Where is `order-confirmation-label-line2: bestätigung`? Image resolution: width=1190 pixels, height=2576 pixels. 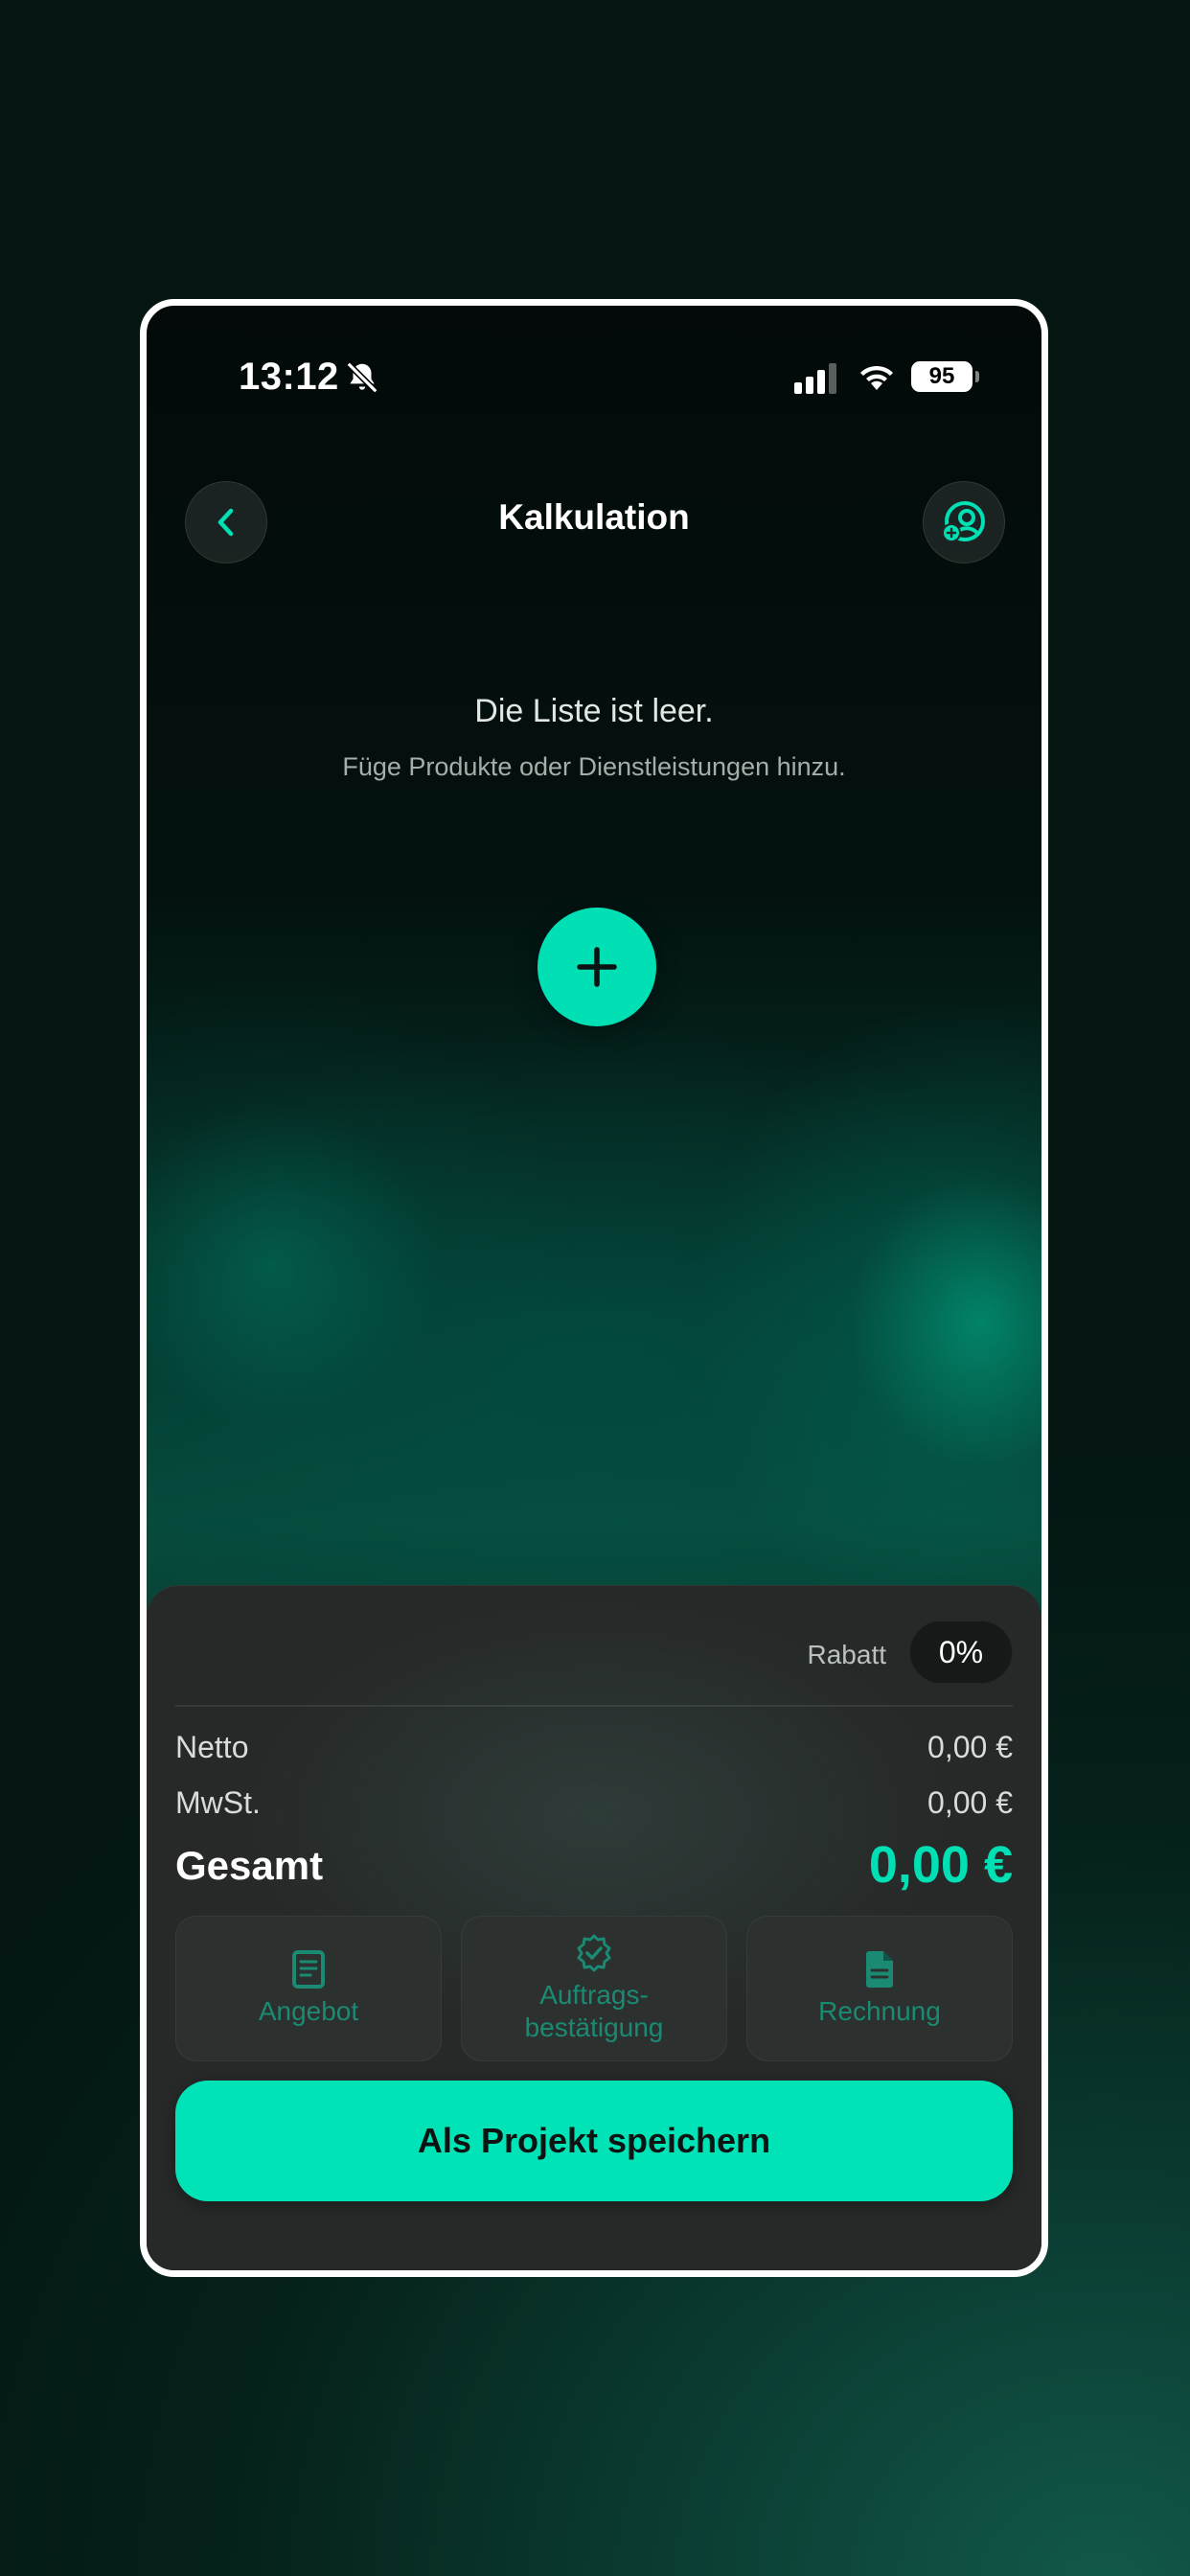 order-confirmation-label-line2: bestätigung is located at coordinates (594, 2027).